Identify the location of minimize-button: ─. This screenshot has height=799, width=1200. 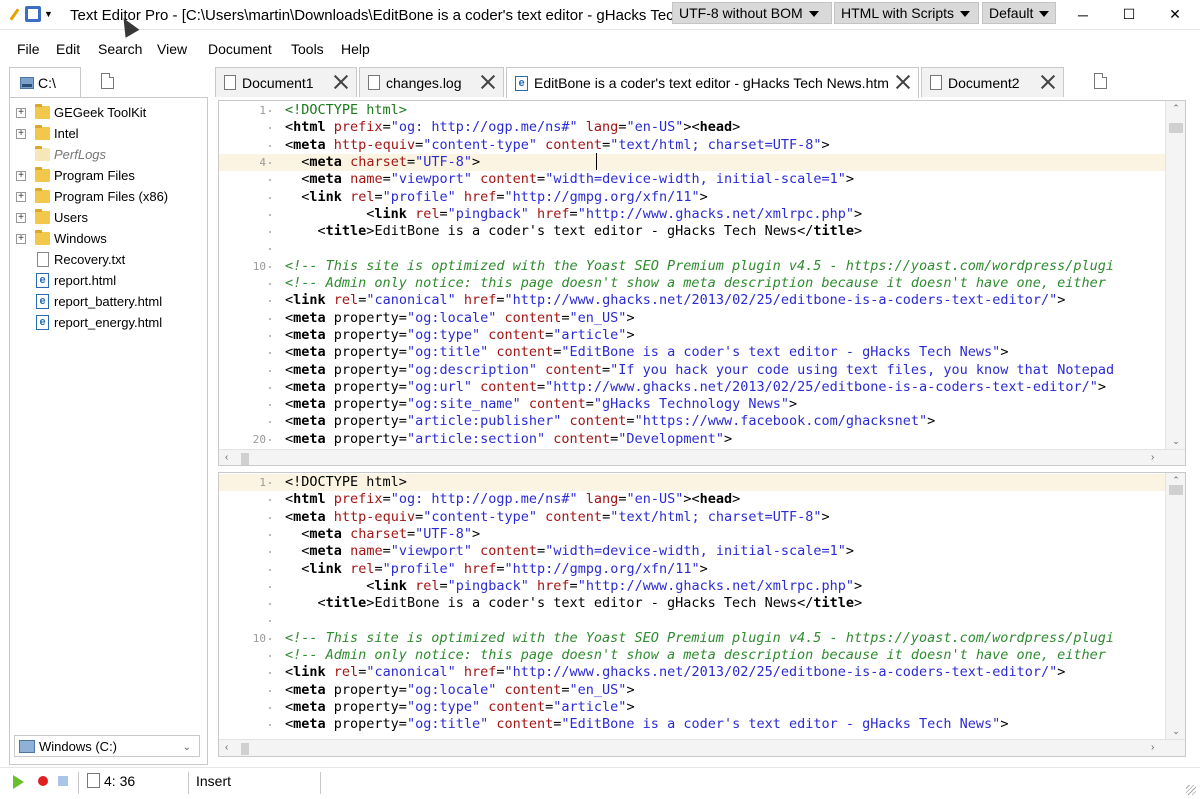
(1083, 14).